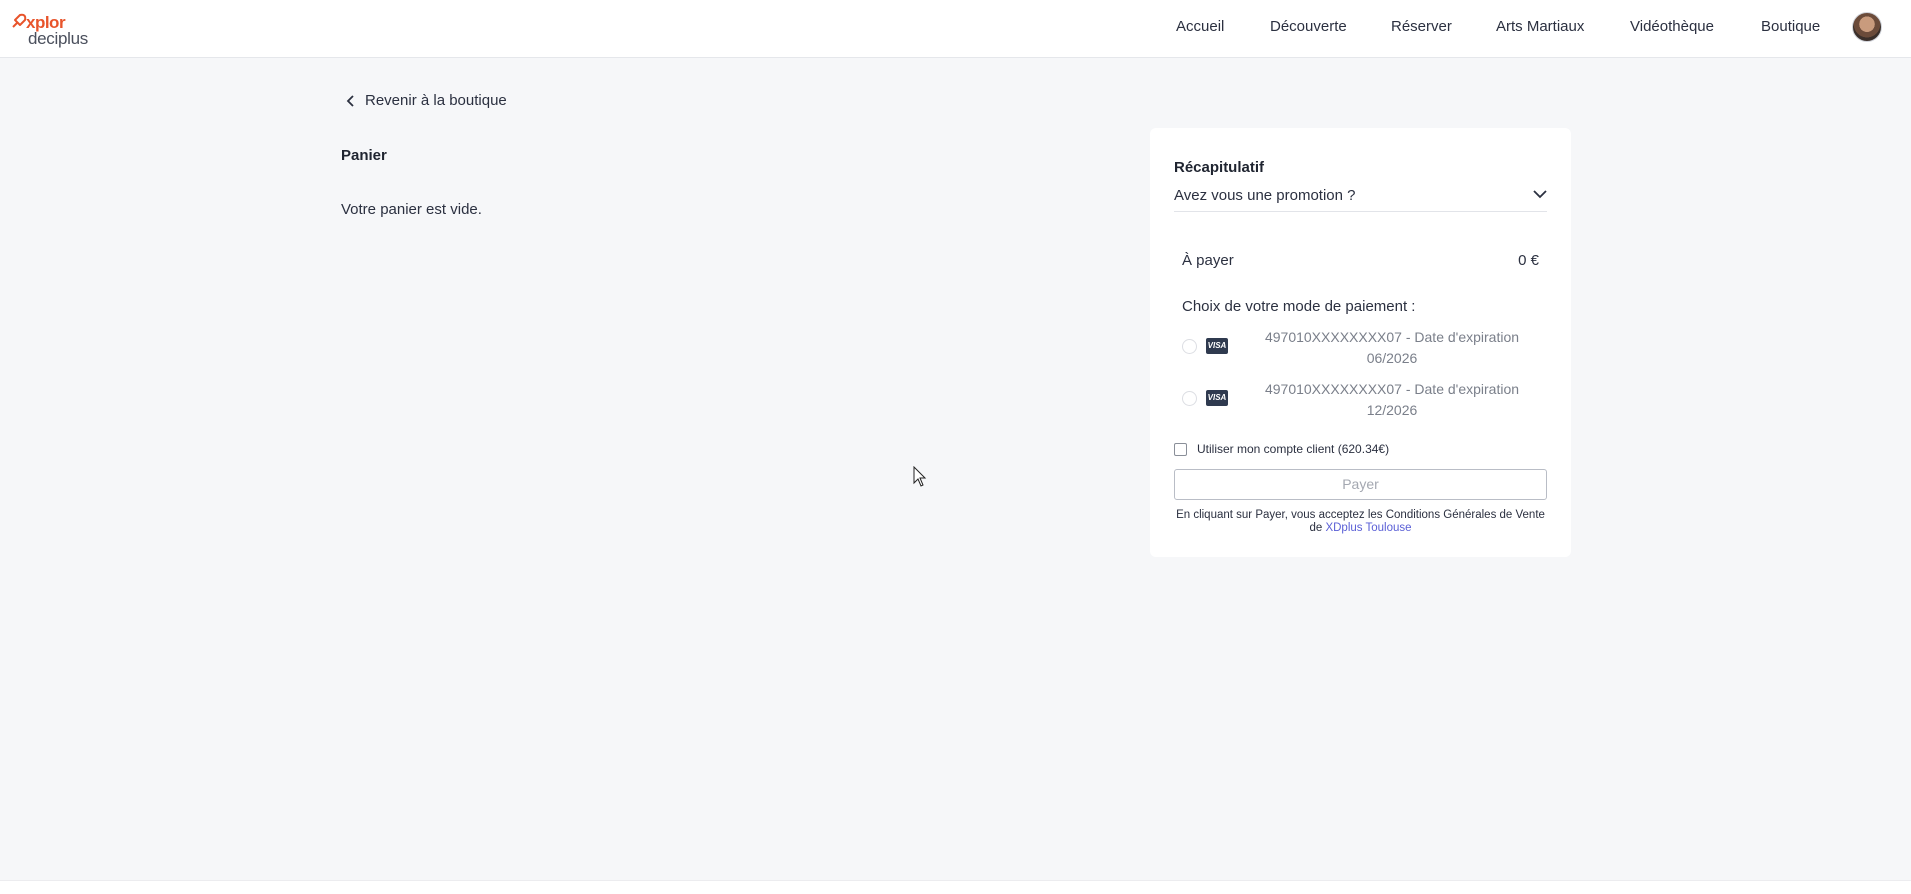 This screenshot has height=894, width=1911. What do you see at coordinates (955, 887) in the screenshot?
I see `page-footer-strip` at bounding box center [955, 887].